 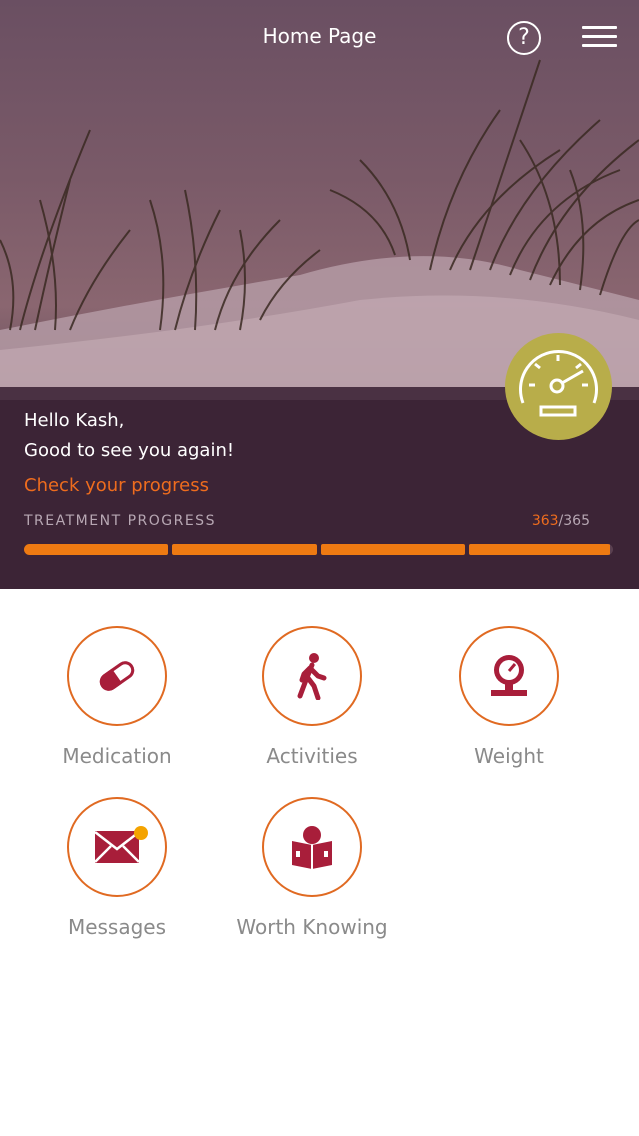 I want to click on medication-button, so click(x=117, y=676).